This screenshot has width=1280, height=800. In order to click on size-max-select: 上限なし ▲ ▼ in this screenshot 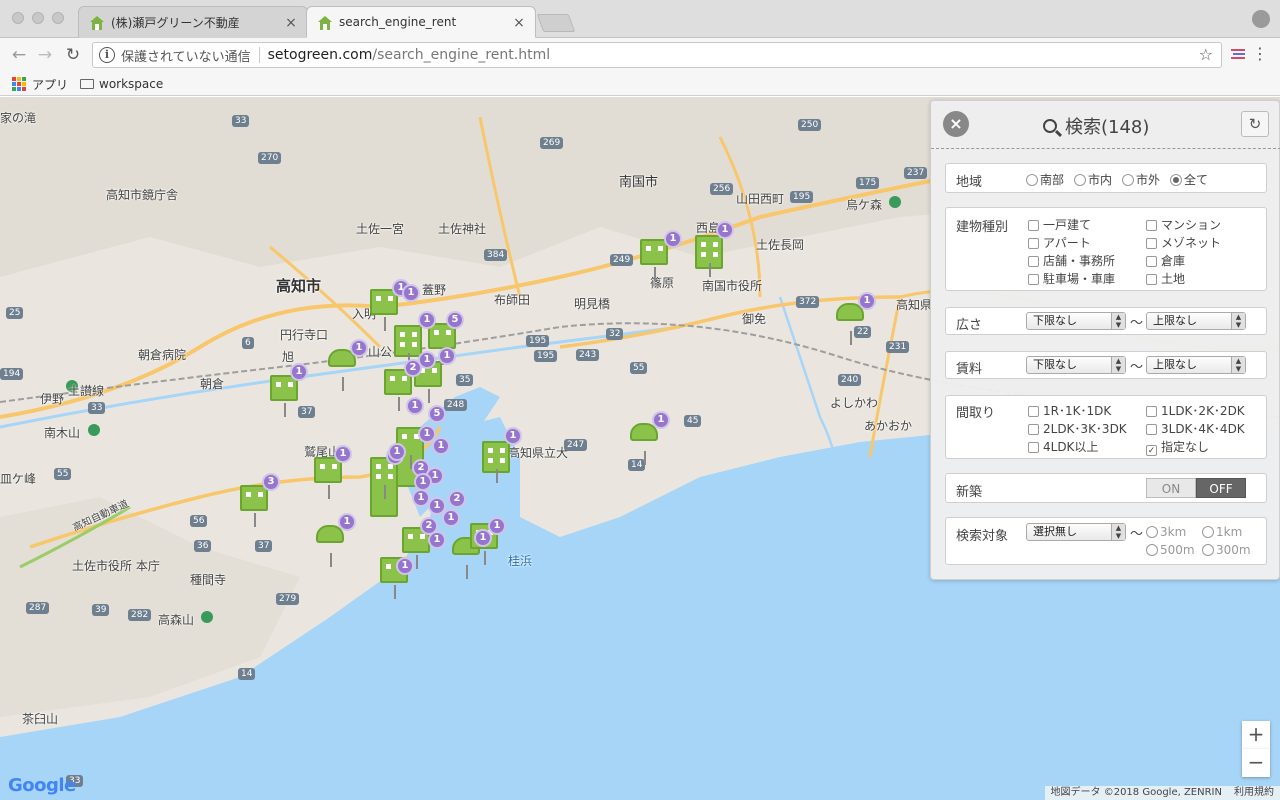, I will do `click(1196, 321)`.